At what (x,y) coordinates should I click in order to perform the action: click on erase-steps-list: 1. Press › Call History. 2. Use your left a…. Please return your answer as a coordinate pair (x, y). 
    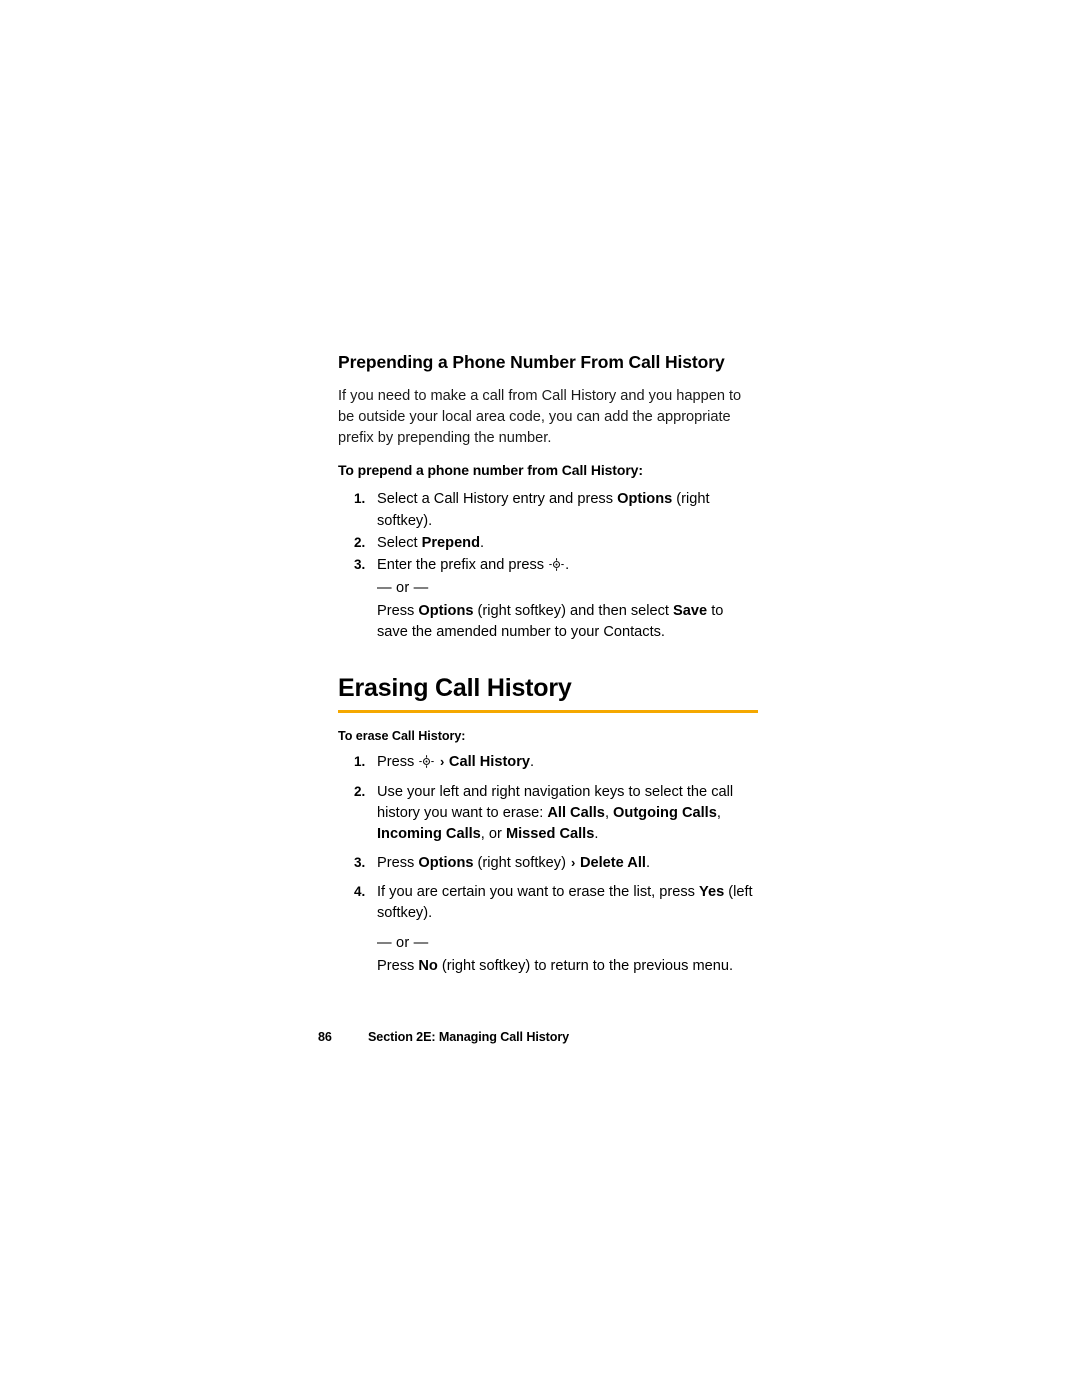
    Looking at the image, I should click on (548, 838).